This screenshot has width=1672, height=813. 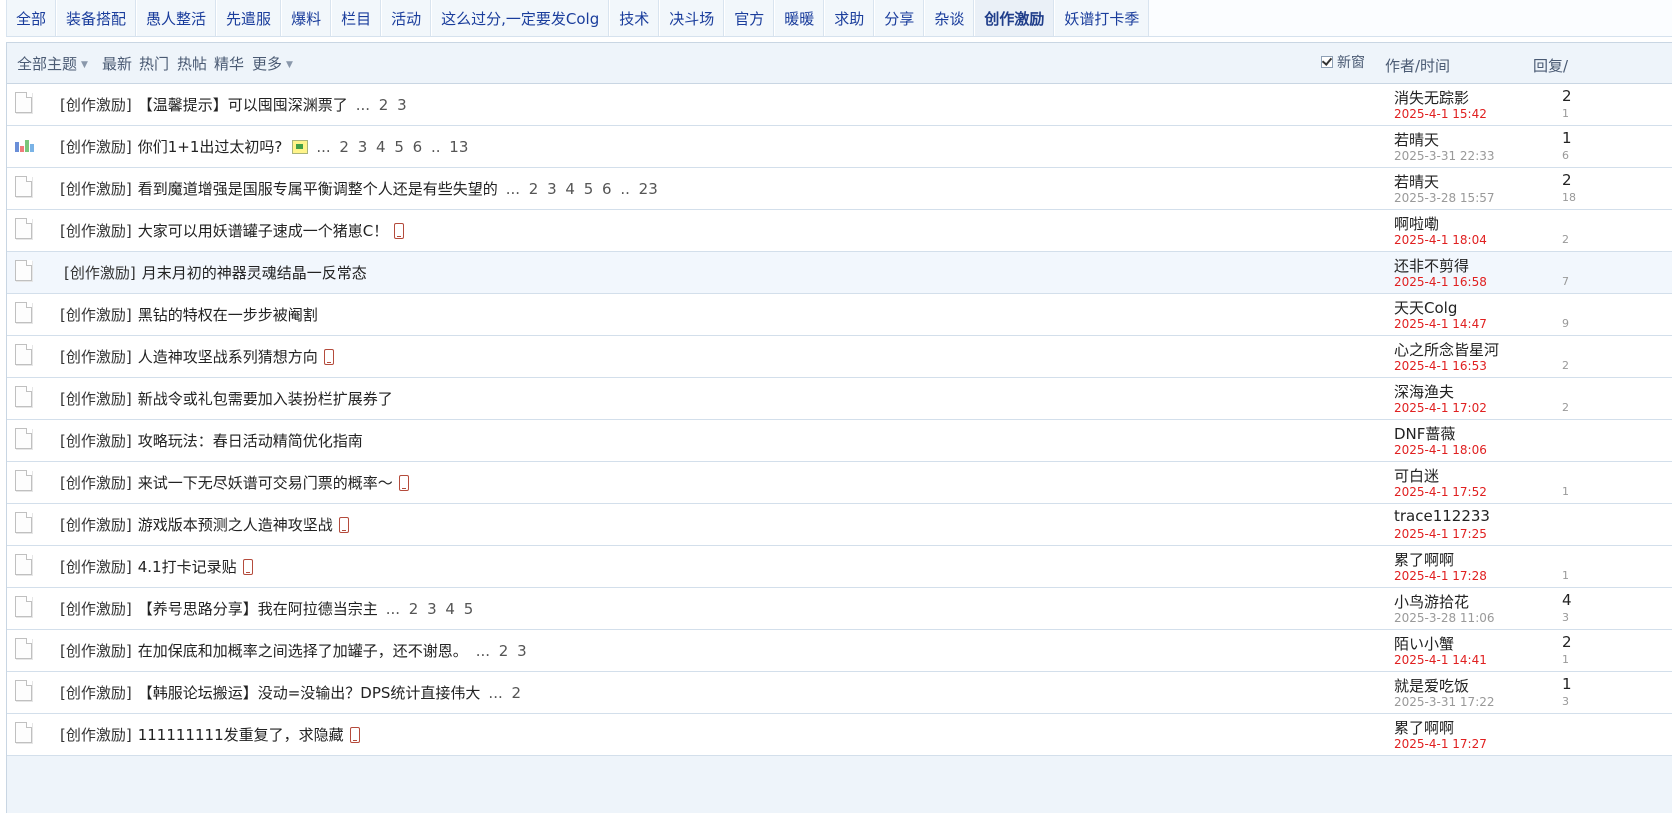 I want to click on thread-title-link: 在加保底和加概率之间选择了加罐子，还不谢恩。, so click(x=303, y=650).